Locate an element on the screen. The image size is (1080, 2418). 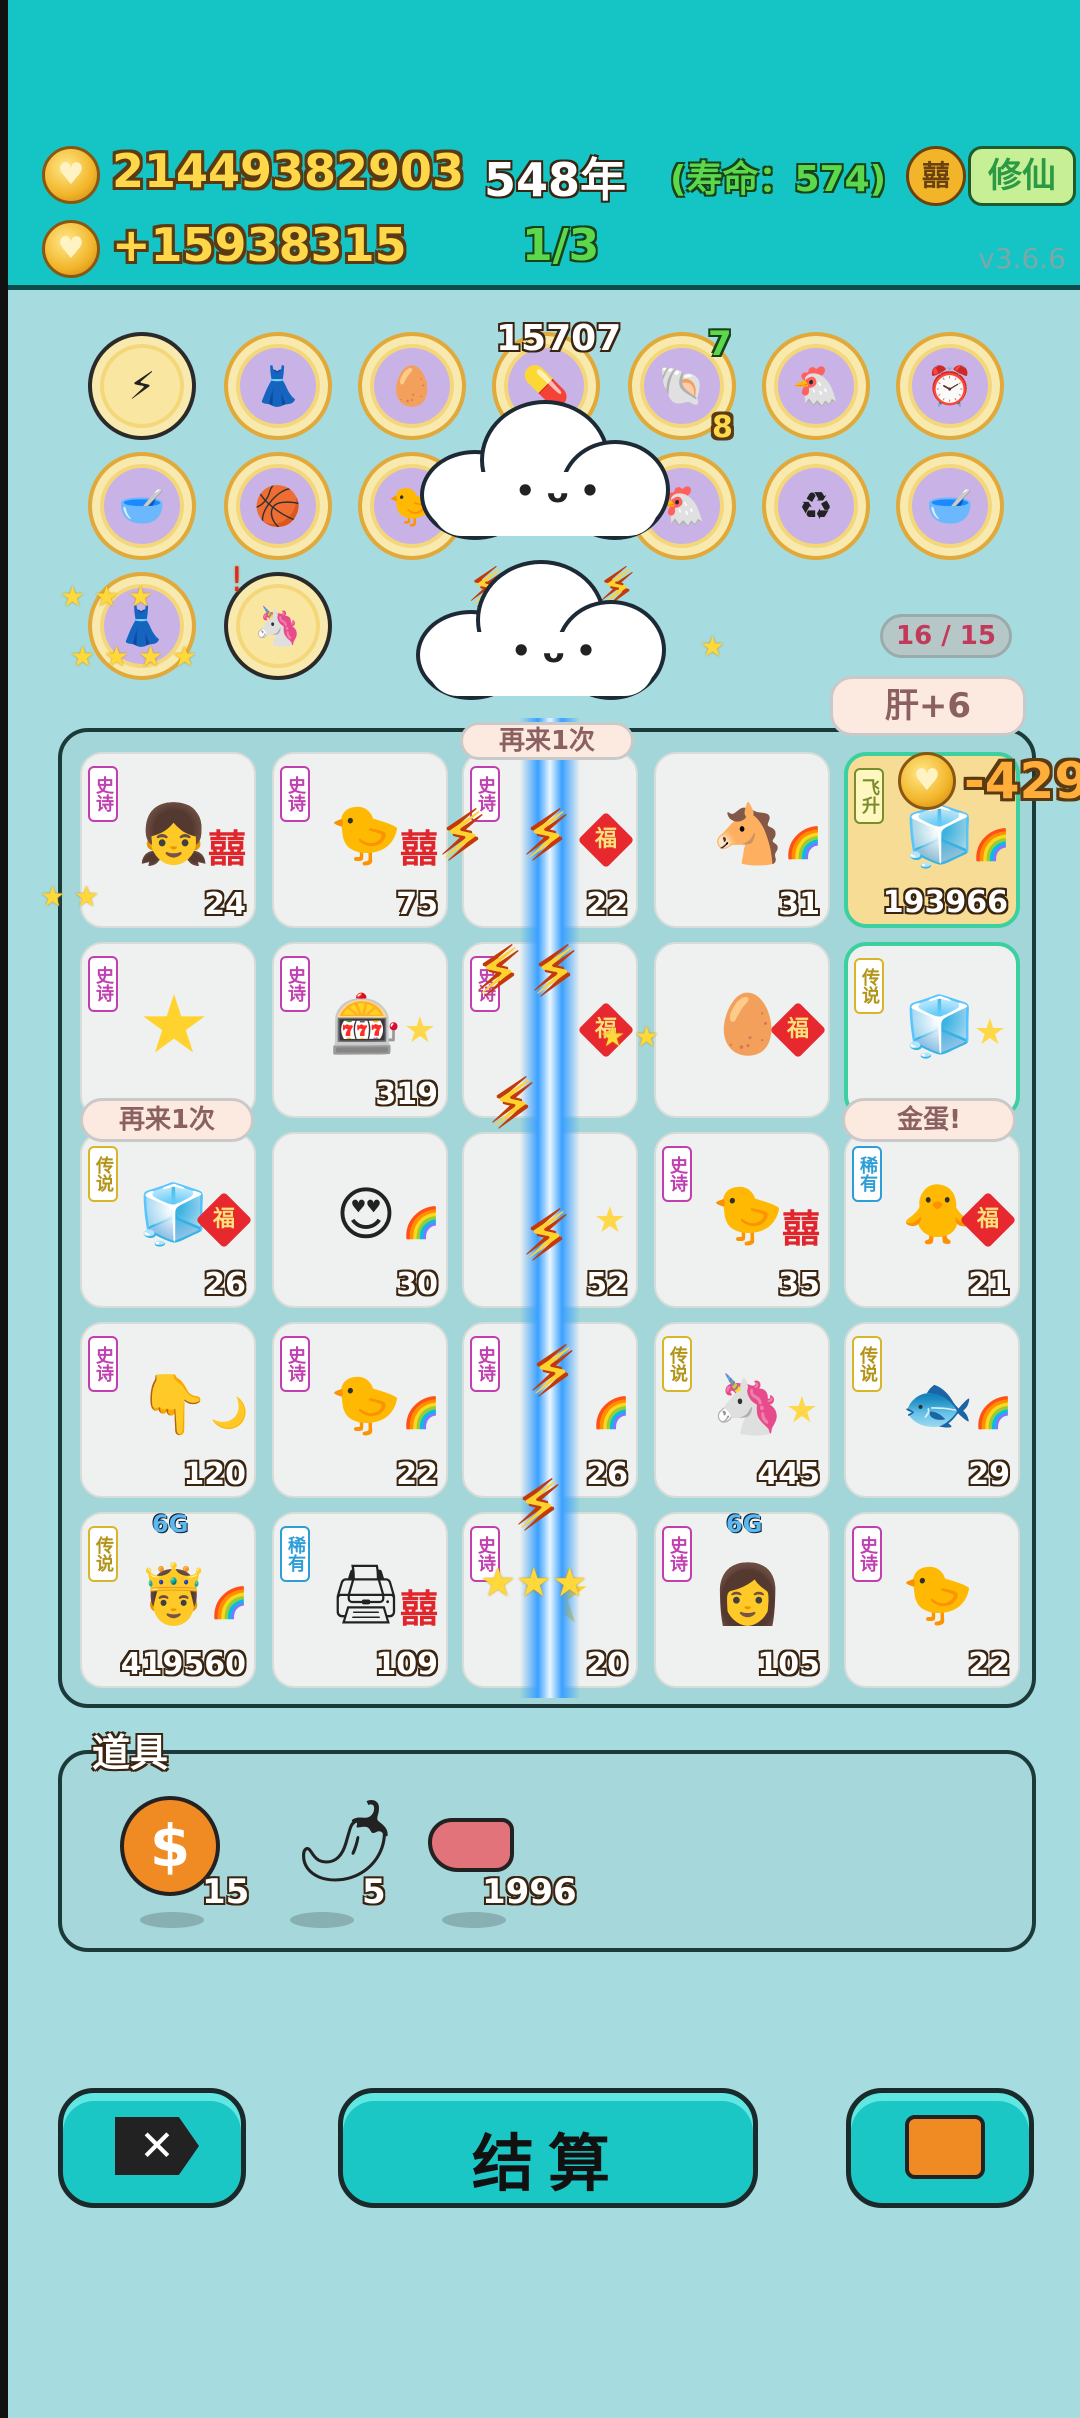
moon-icon: 🌙 is located at coordinates (229, 1413).